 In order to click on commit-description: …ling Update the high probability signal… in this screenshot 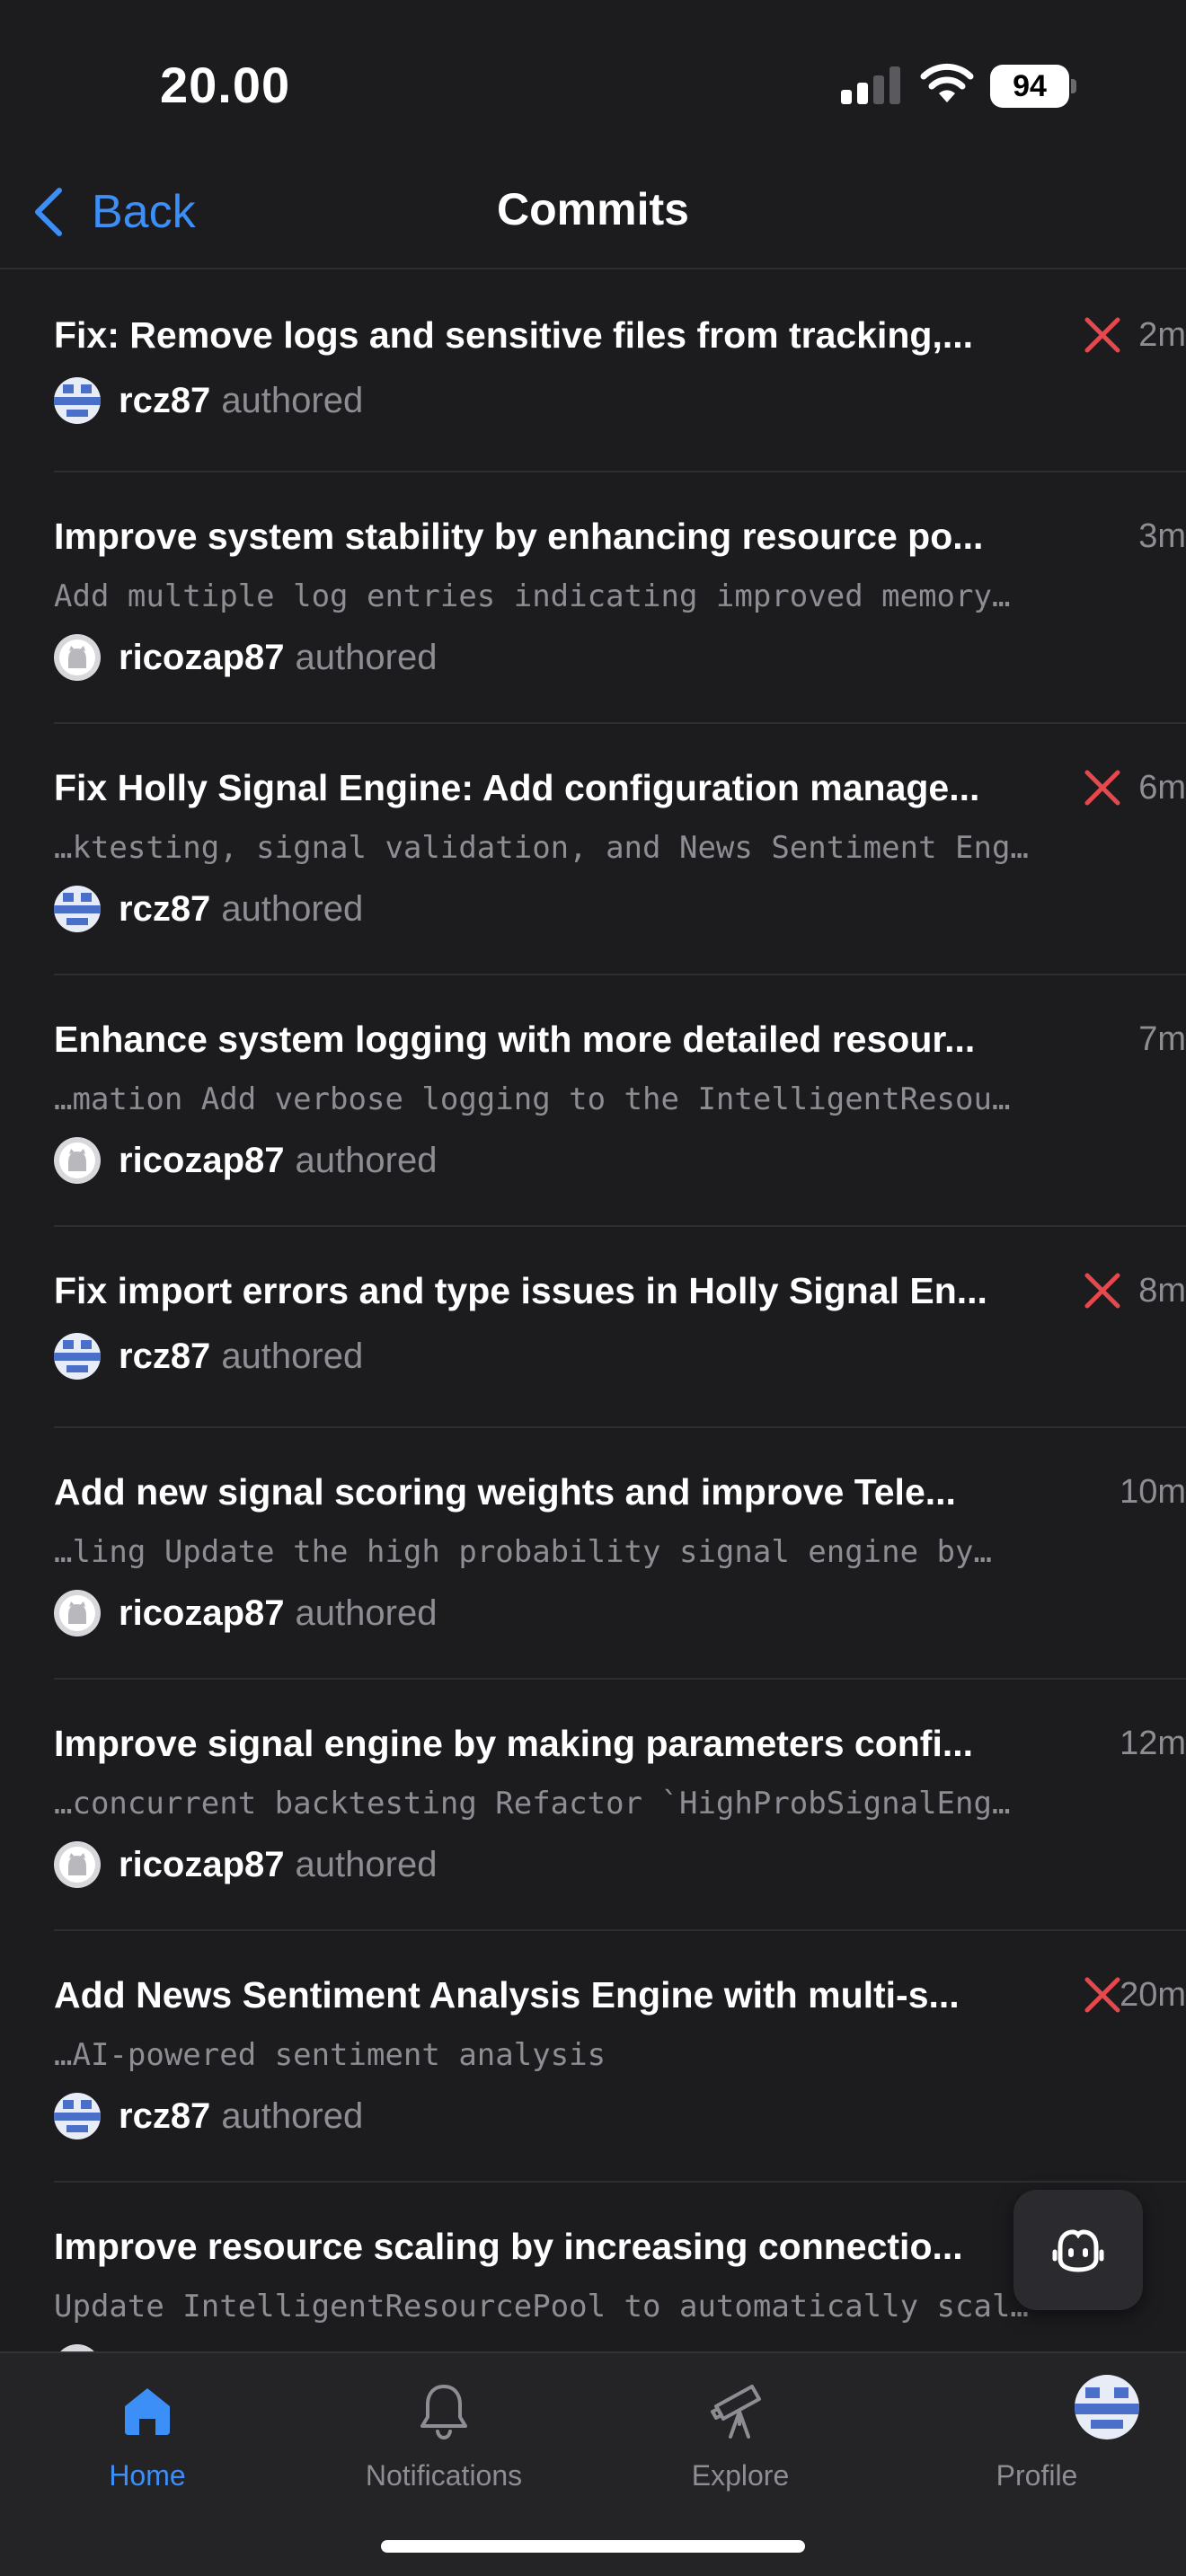, I will do `click(523, 1552)`.